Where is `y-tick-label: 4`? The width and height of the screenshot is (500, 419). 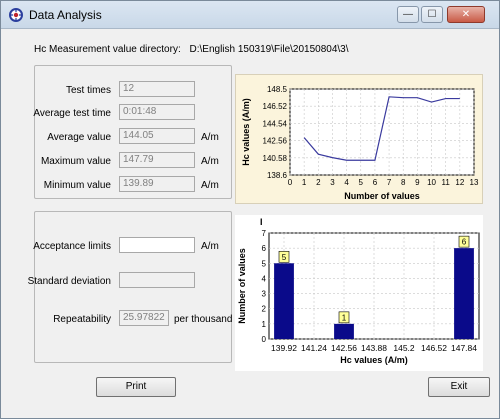 y-tick-label: 4 is located at coordinates (264, 278).